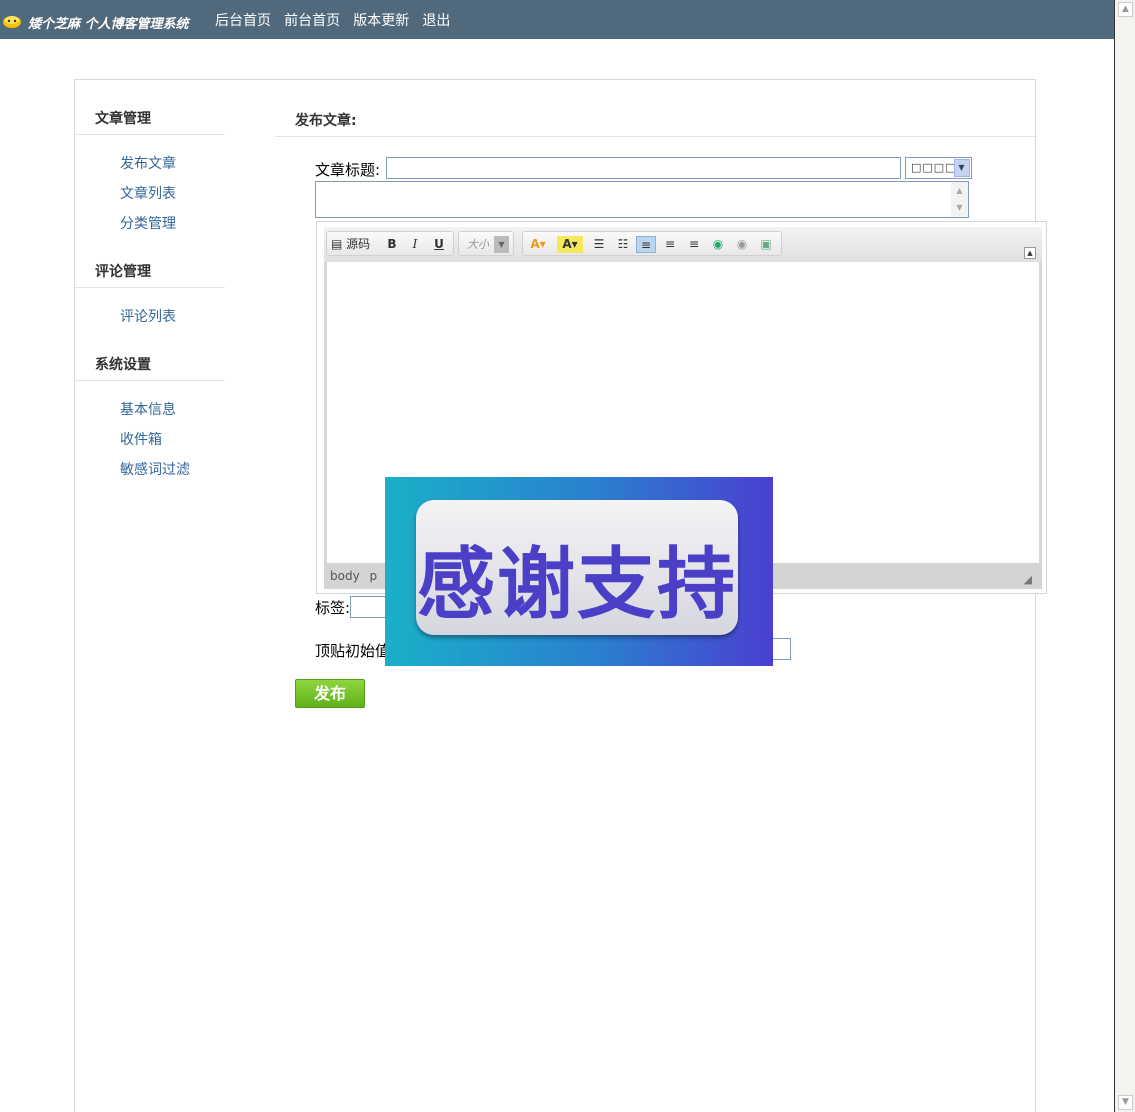  What do you see at coordinates (642, 199) in the screenshot?
I see `summary-textarea: ▲ ▼` at bounding box center [642, 199].